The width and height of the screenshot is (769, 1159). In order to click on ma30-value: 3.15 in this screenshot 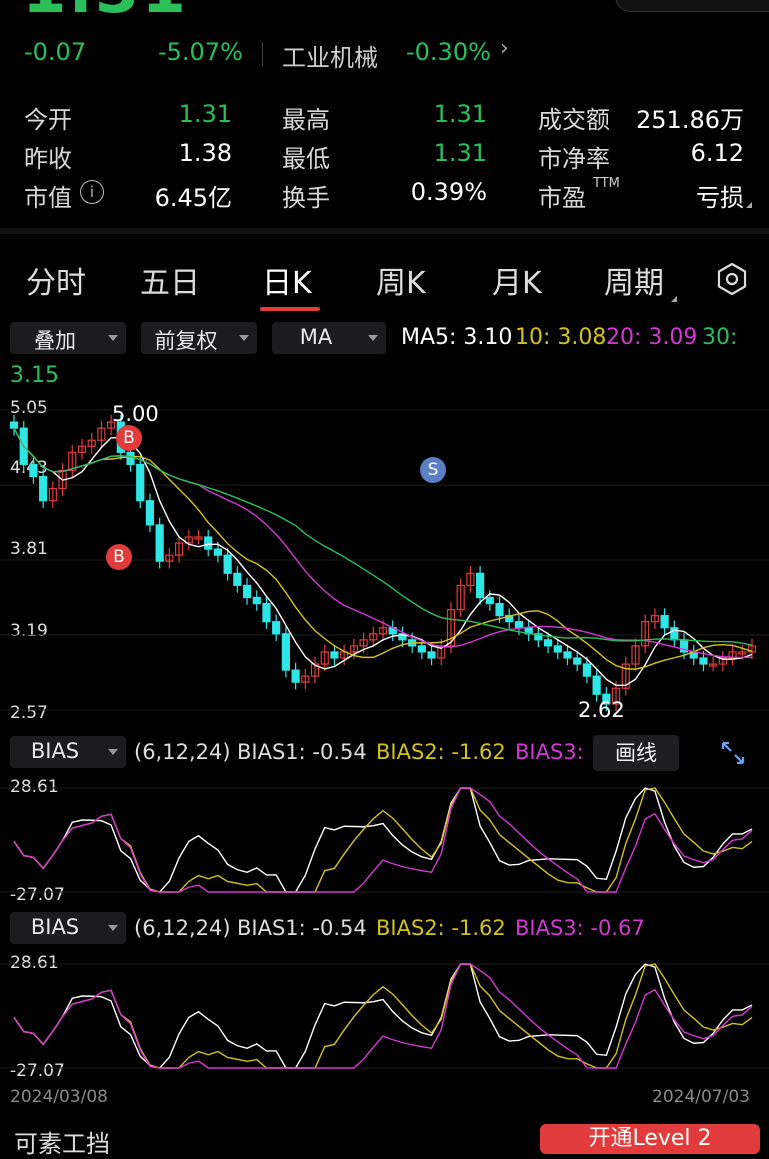, I will do `click(34, 375)`.